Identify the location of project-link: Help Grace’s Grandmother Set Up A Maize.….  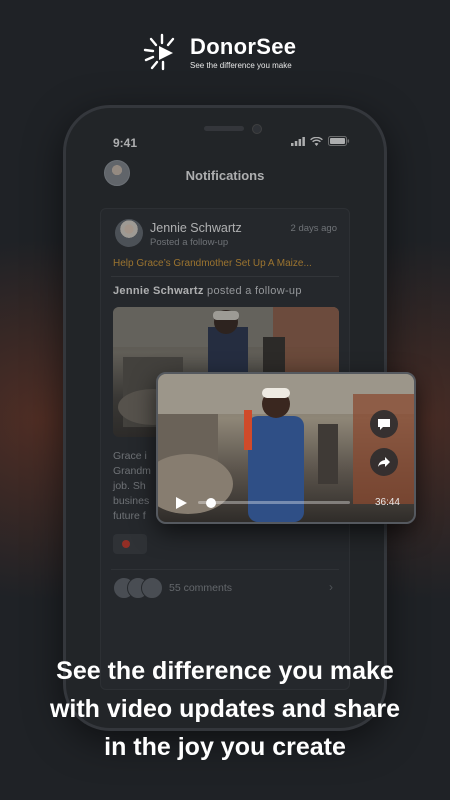
(226, 263).